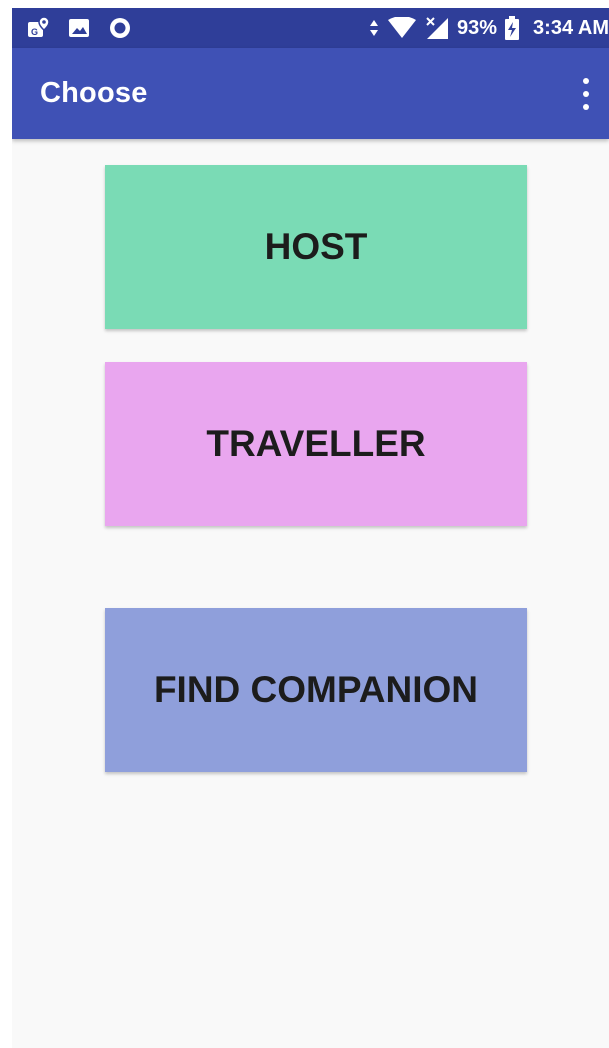 This screenshot has height=1048, width=609. I want to click on traveller-button: TRAVELLER, so click(316, 444).